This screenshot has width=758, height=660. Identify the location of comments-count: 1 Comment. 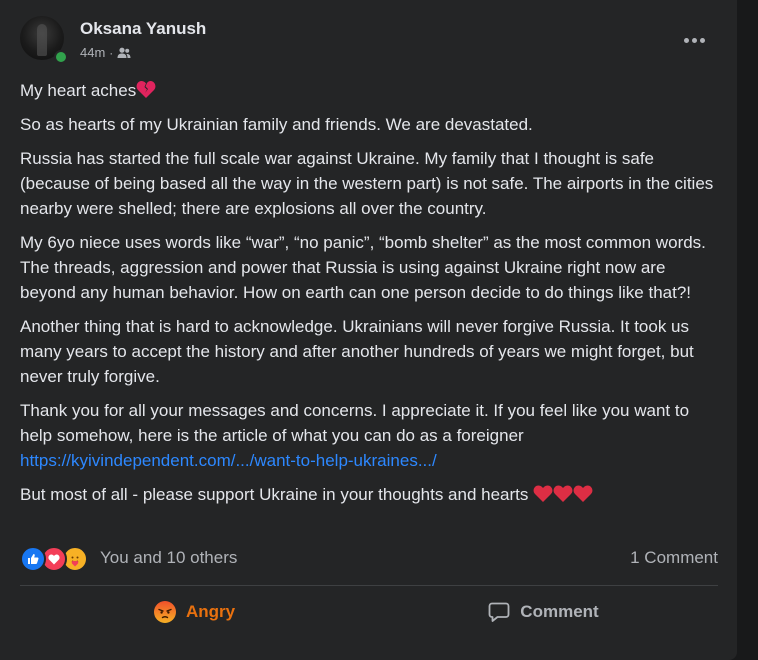
(674, 558).